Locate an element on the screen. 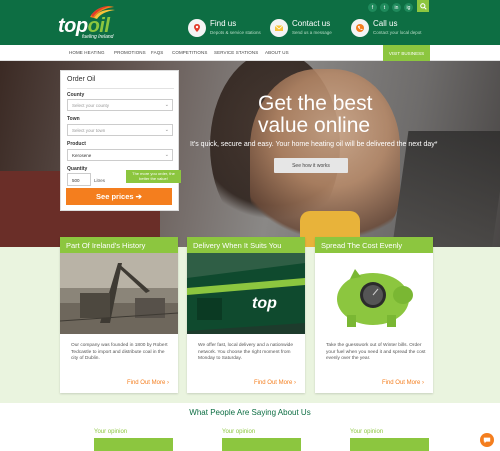 This screenshot has height=451, width=500. facebook-icon: f is located at coordinates (372, 7).